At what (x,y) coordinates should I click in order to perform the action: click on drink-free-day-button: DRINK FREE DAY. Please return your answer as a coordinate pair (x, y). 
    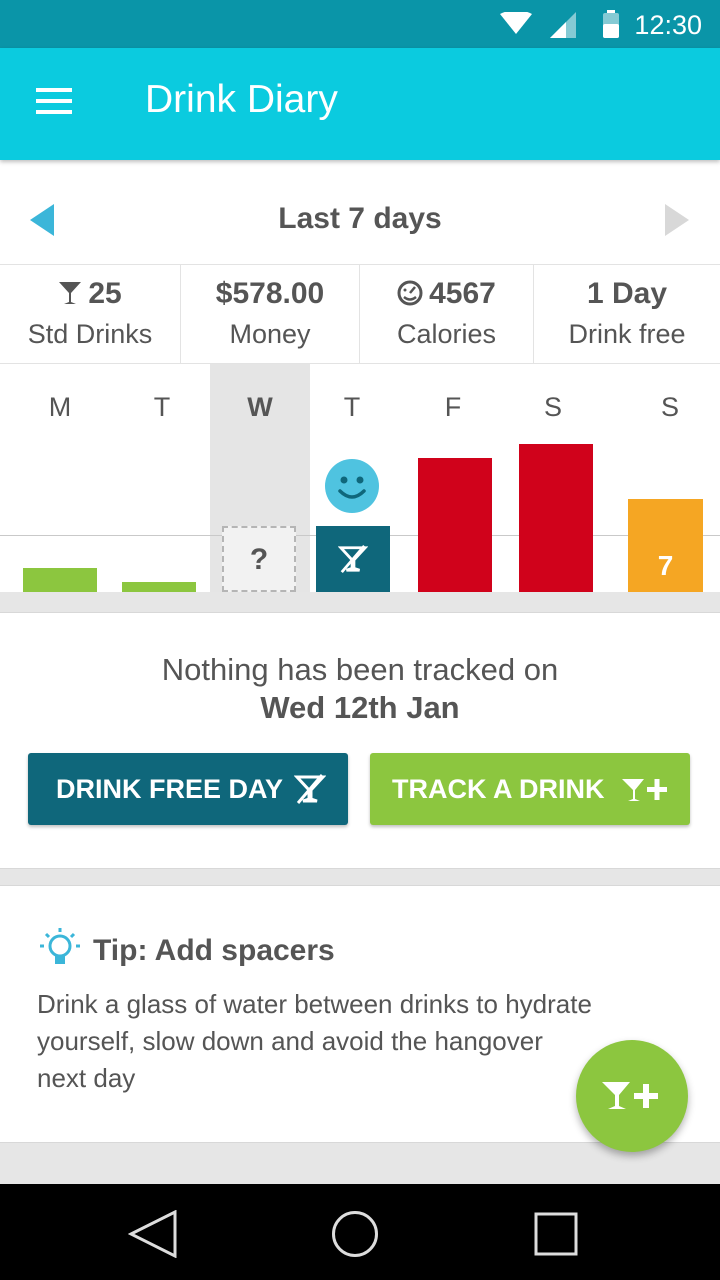
    Looking at the image, I should click on (188, 789).